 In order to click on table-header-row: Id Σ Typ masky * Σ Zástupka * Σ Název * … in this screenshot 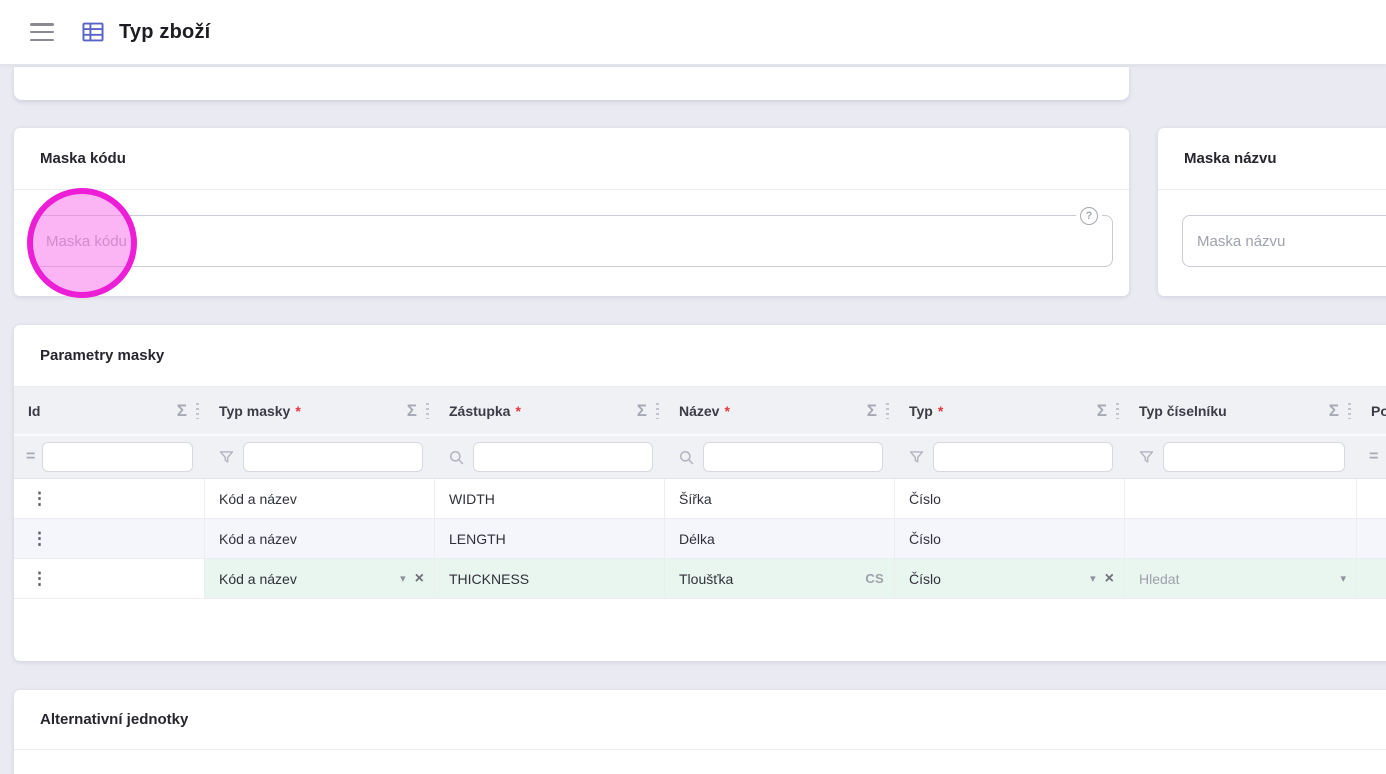, I will do `click(700, 410)`.